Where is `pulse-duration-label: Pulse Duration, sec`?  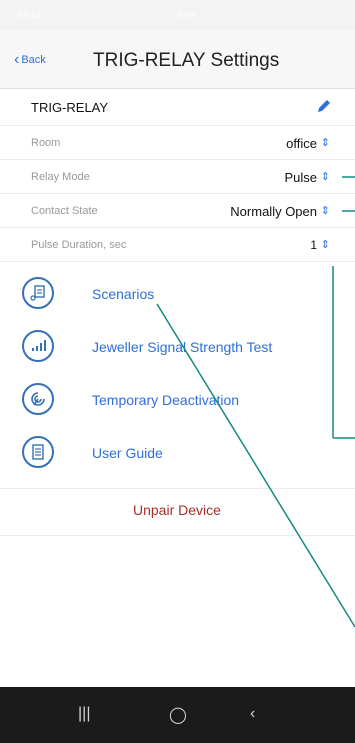 pulse-duration-label: Pulse Duration, sec is located at coordinates (79, 245).